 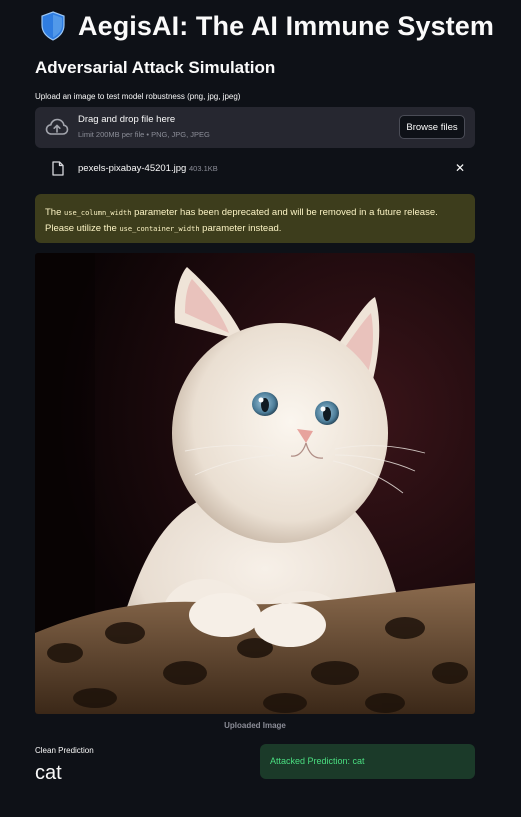 I want to click on warning-code-container-width: use_container_width, so click(x=159, y=229).